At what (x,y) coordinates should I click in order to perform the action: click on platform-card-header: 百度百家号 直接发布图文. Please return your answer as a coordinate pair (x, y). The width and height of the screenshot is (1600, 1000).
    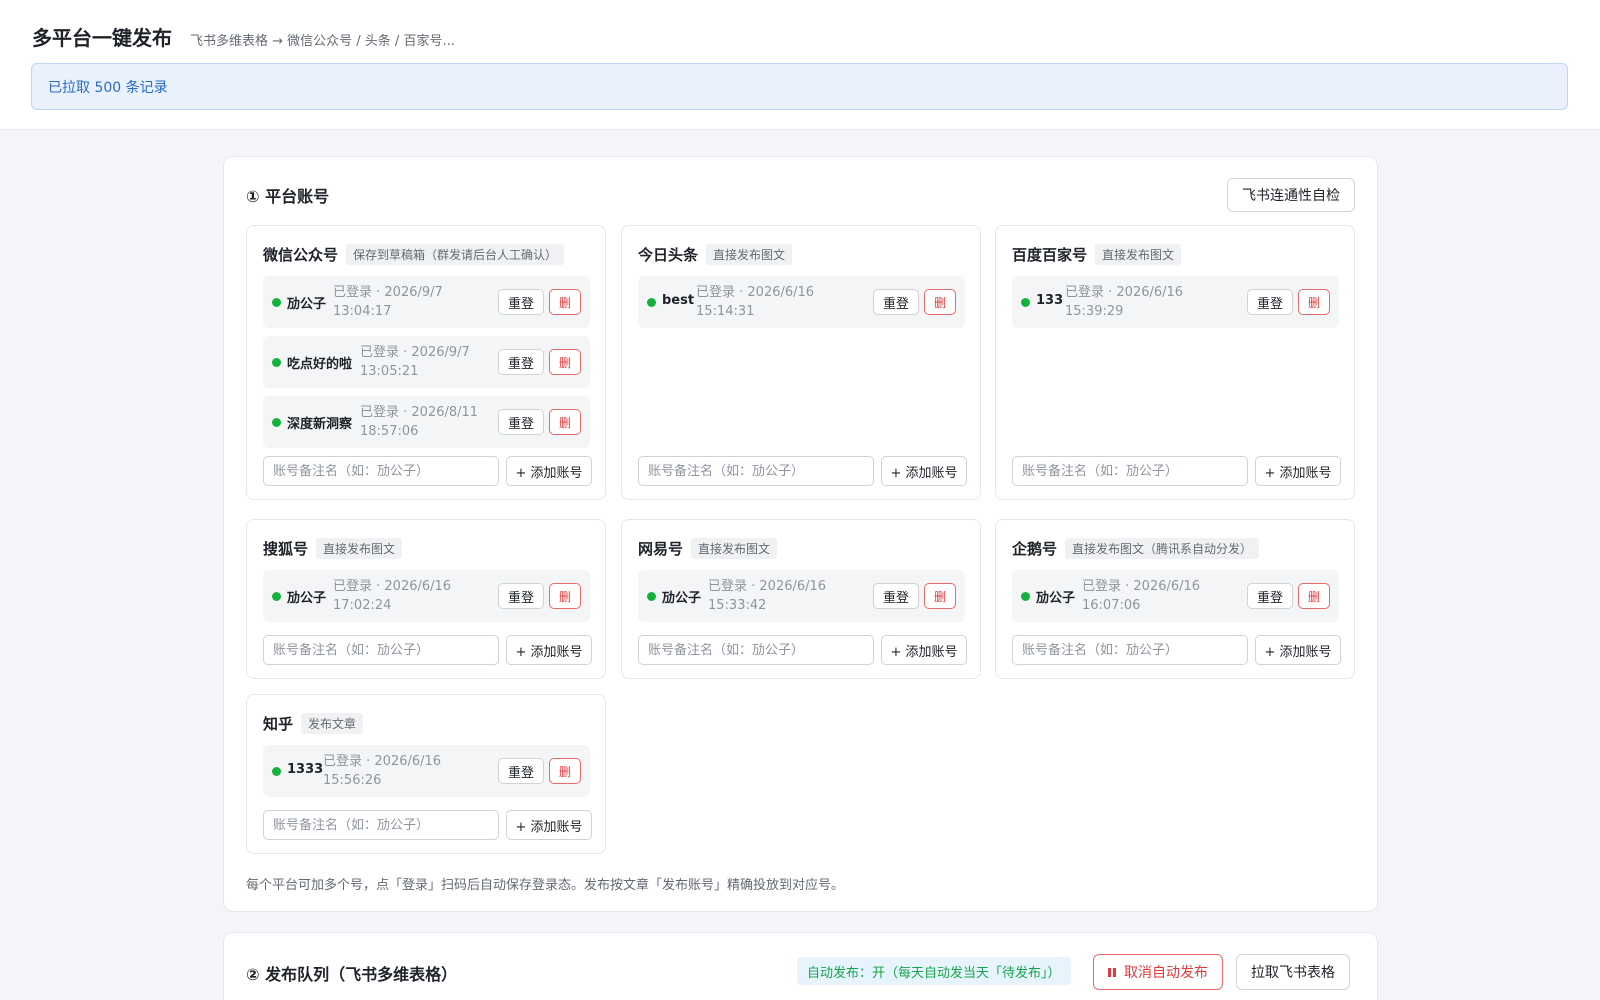
    Looking at the image, I should click on (1097, 254).